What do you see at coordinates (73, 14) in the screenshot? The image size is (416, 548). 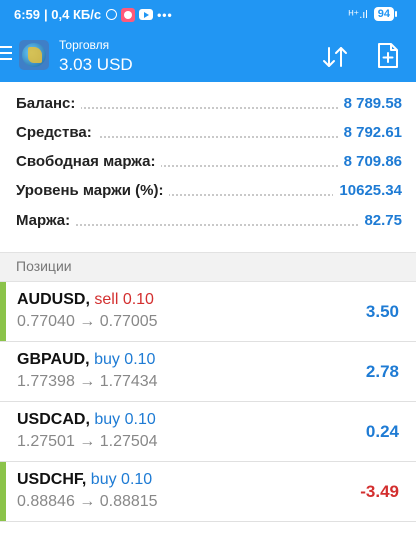 I see `status-network-speed: | 0,4 КБ/с` at bounding box center [73, 14].